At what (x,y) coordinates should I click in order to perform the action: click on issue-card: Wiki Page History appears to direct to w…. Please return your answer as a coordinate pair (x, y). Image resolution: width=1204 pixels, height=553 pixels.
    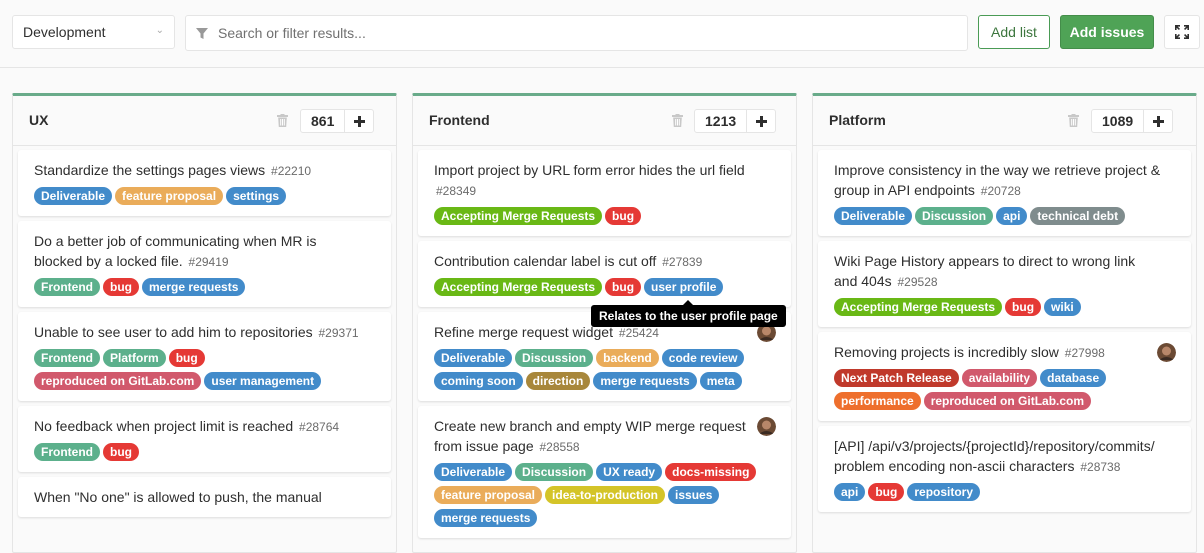
    Looking at the image, I should click on (1004, 284).